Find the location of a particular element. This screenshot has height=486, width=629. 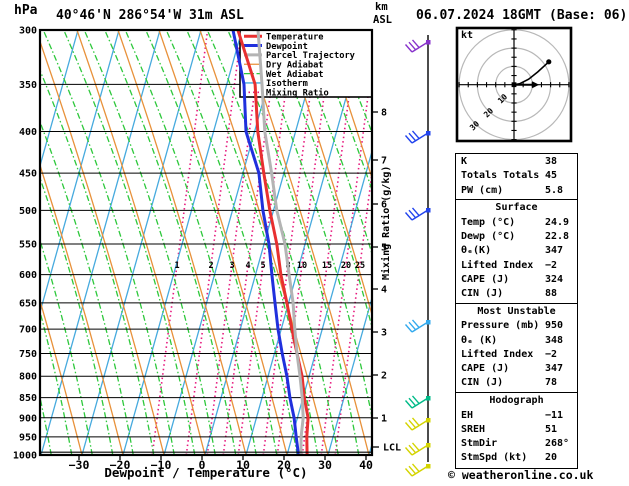

pressure-tick-label: 950 is located at coordinates (28, 437).